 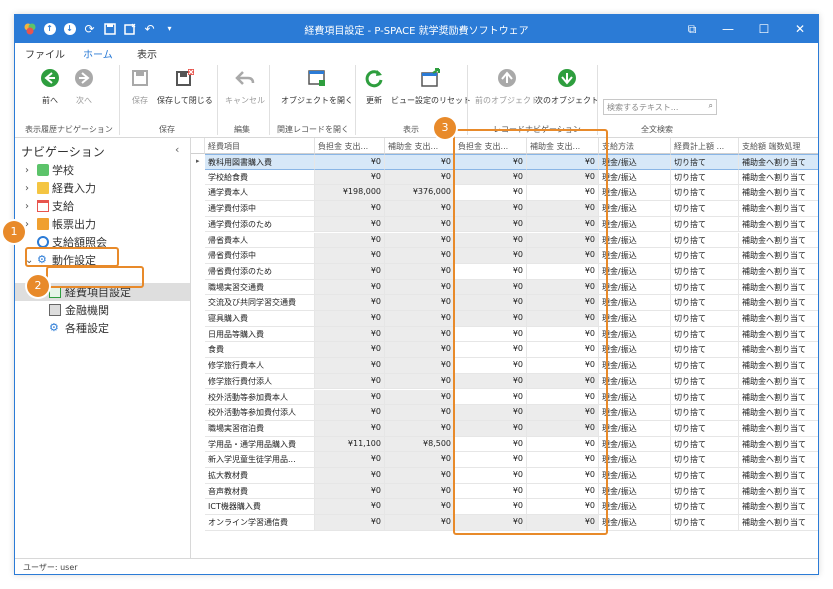 I want to click on nav-item-expense-input: › 経費入力, so click(x=60, y=188).